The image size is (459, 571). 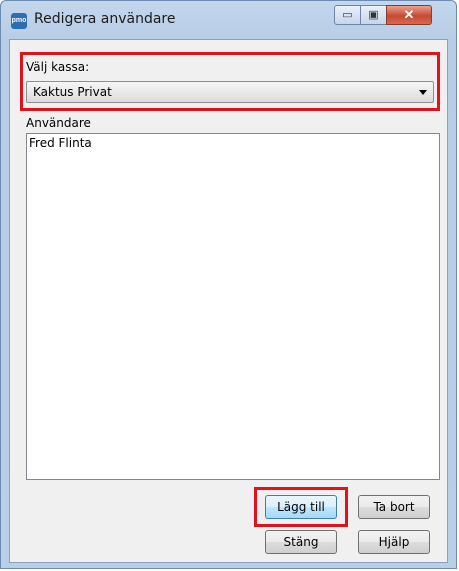 I want to click on close-window-button: ✕, so click(x=409, y=15).